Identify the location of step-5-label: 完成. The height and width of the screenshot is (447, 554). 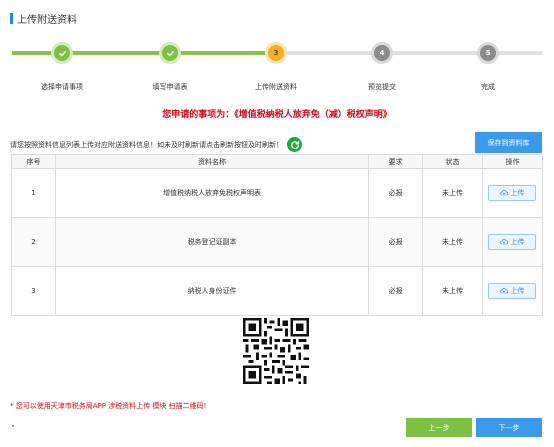
(488, 87).